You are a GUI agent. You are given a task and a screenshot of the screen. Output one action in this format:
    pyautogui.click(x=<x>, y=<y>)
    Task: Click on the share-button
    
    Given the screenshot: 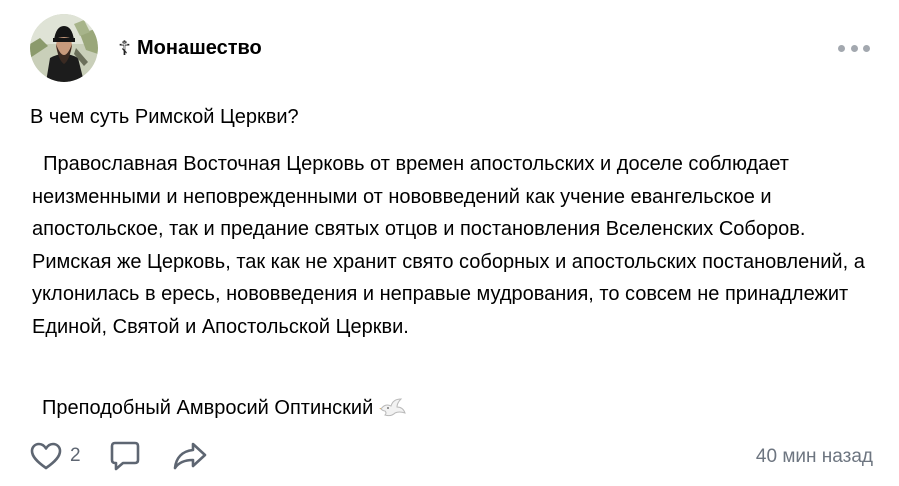 What is the action you would take?
    pyautogui.click(x=190, y=456)
    